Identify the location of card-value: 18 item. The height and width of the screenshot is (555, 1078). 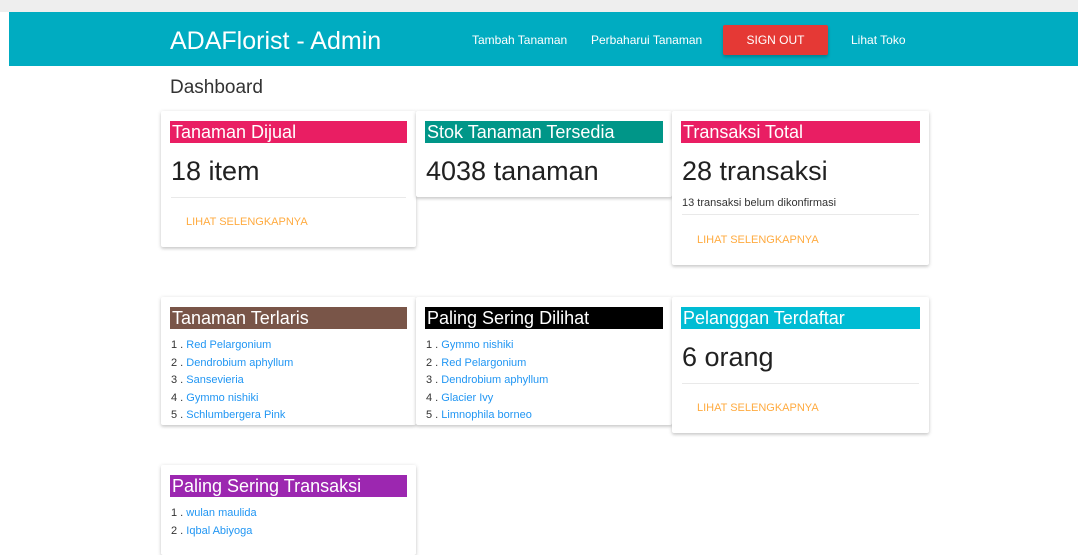
(215, 171).